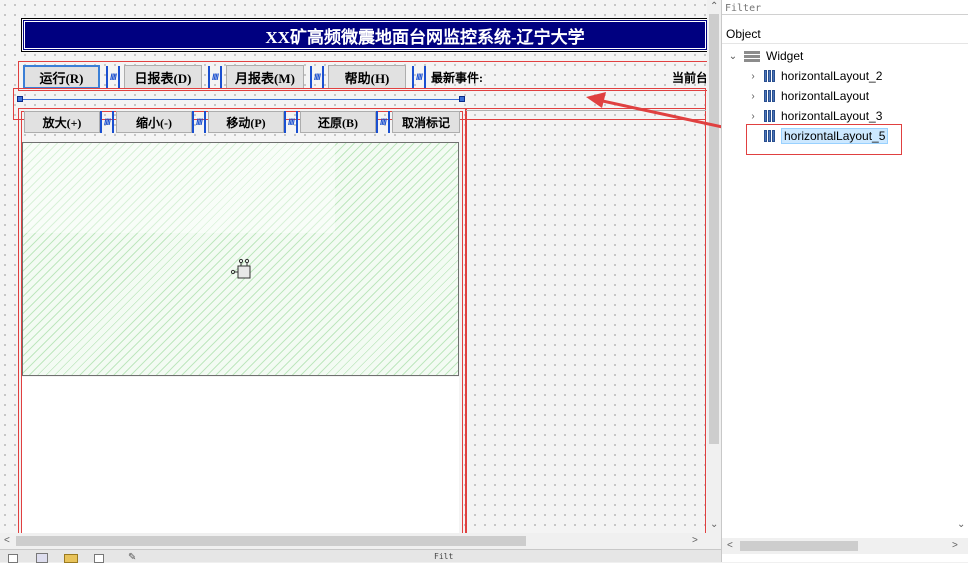 This screenshot has height=563, width=968. I want to click on restore-button: 还原(B), so click(338, 122).